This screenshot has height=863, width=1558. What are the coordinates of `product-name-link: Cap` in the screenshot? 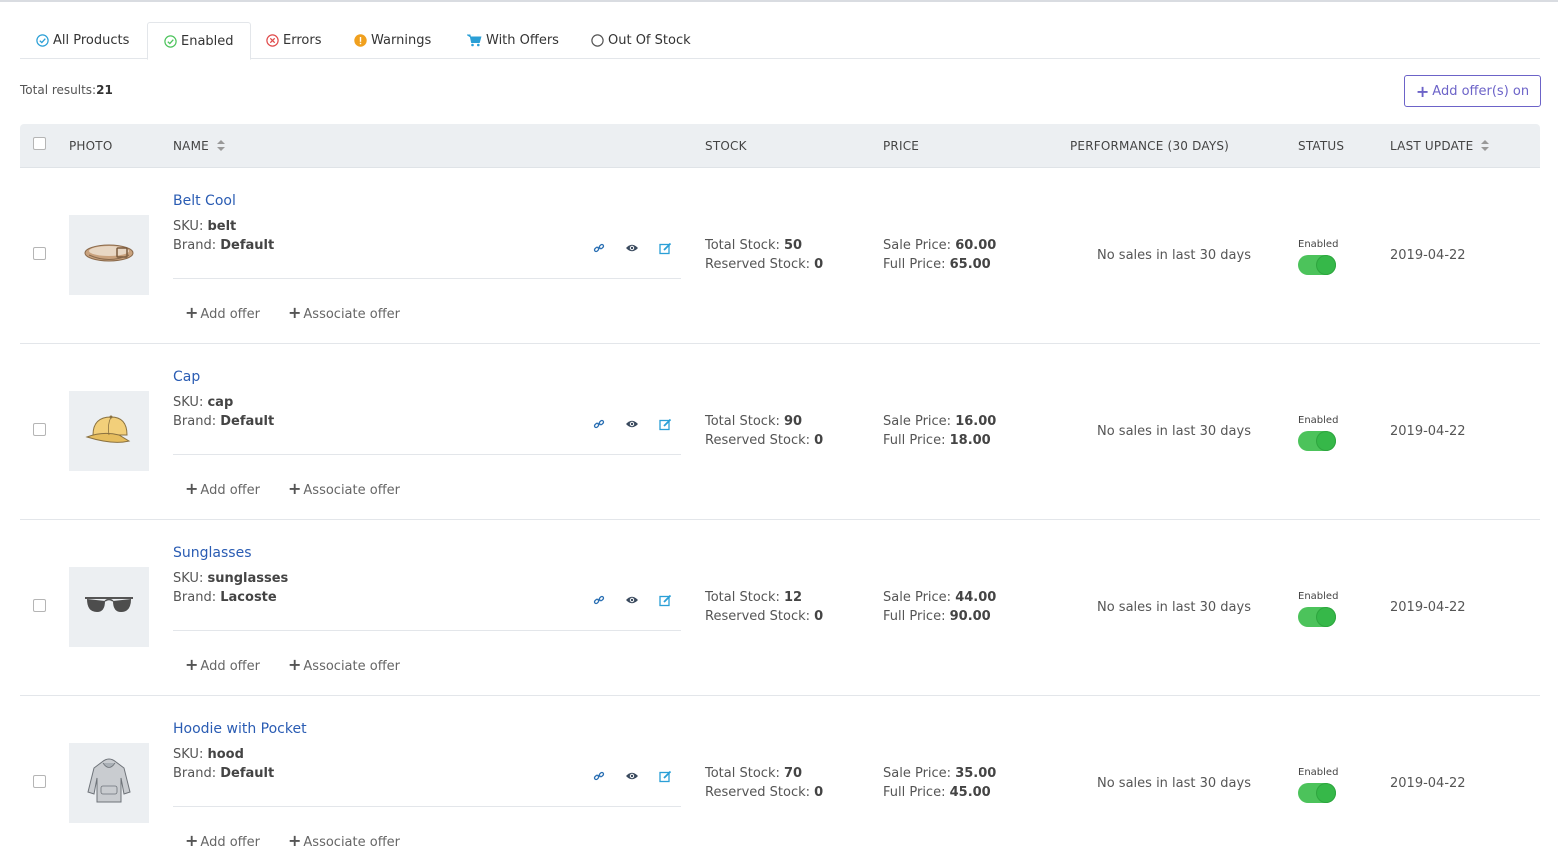 It's located at (186, 377).